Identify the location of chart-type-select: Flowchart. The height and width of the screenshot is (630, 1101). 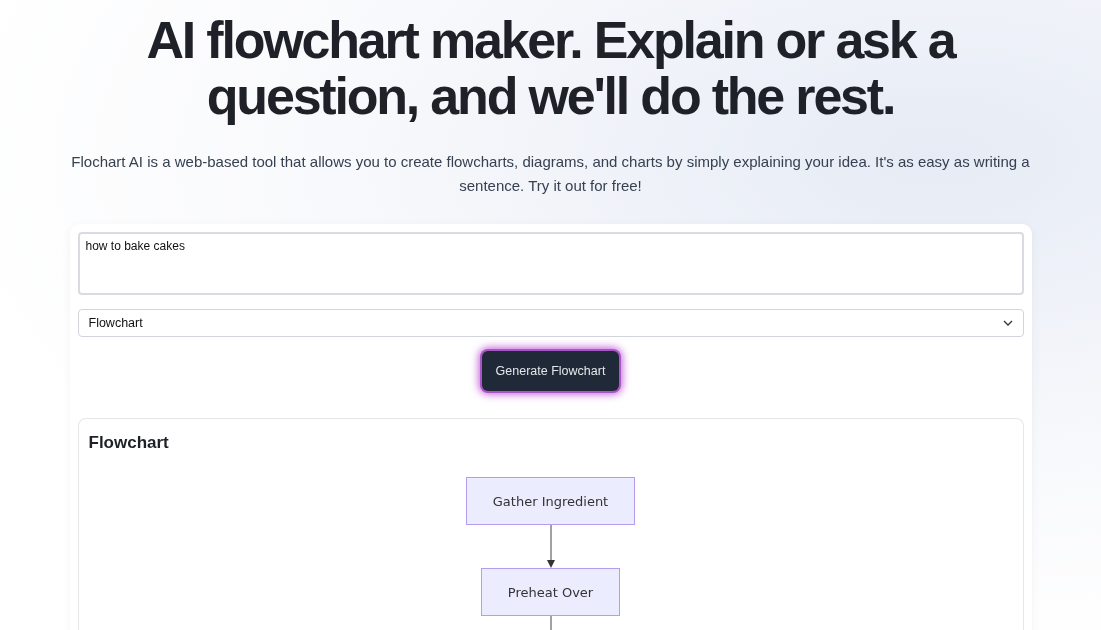
(550, 323).